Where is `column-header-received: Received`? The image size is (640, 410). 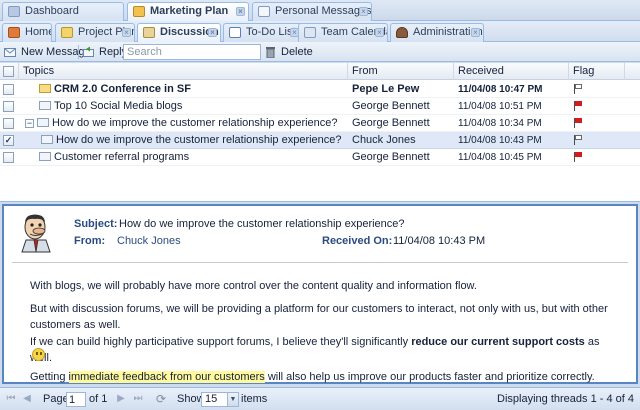
column-header-received: Received is located at coordinates (511, 71).